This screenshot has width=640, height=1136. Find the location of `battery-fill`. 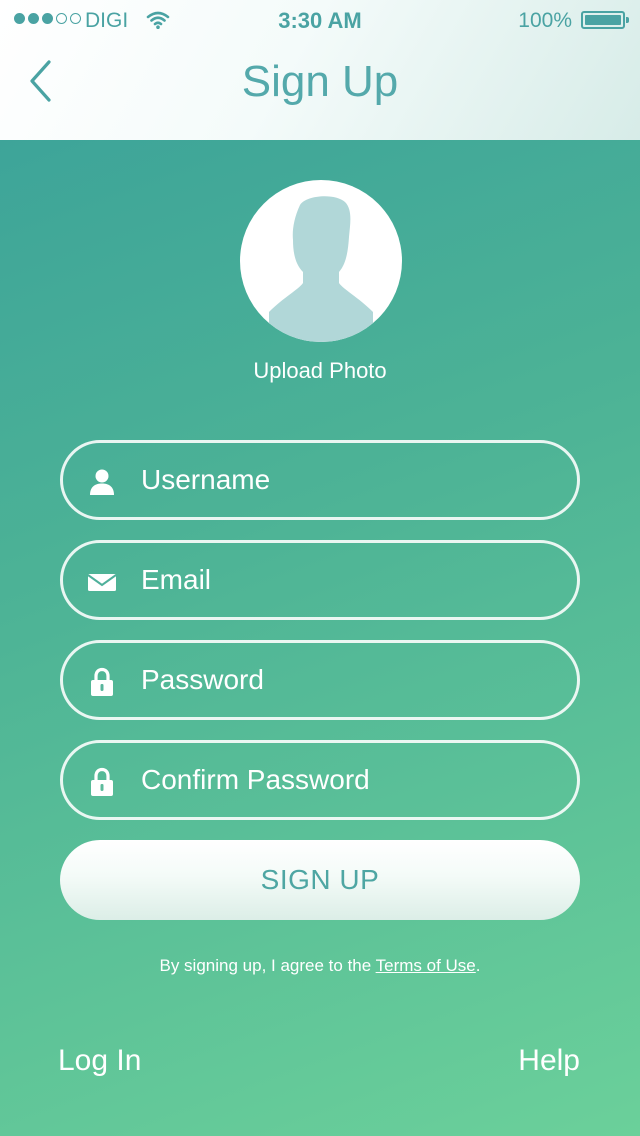

battery-fill is located at coordinates (603, 20).